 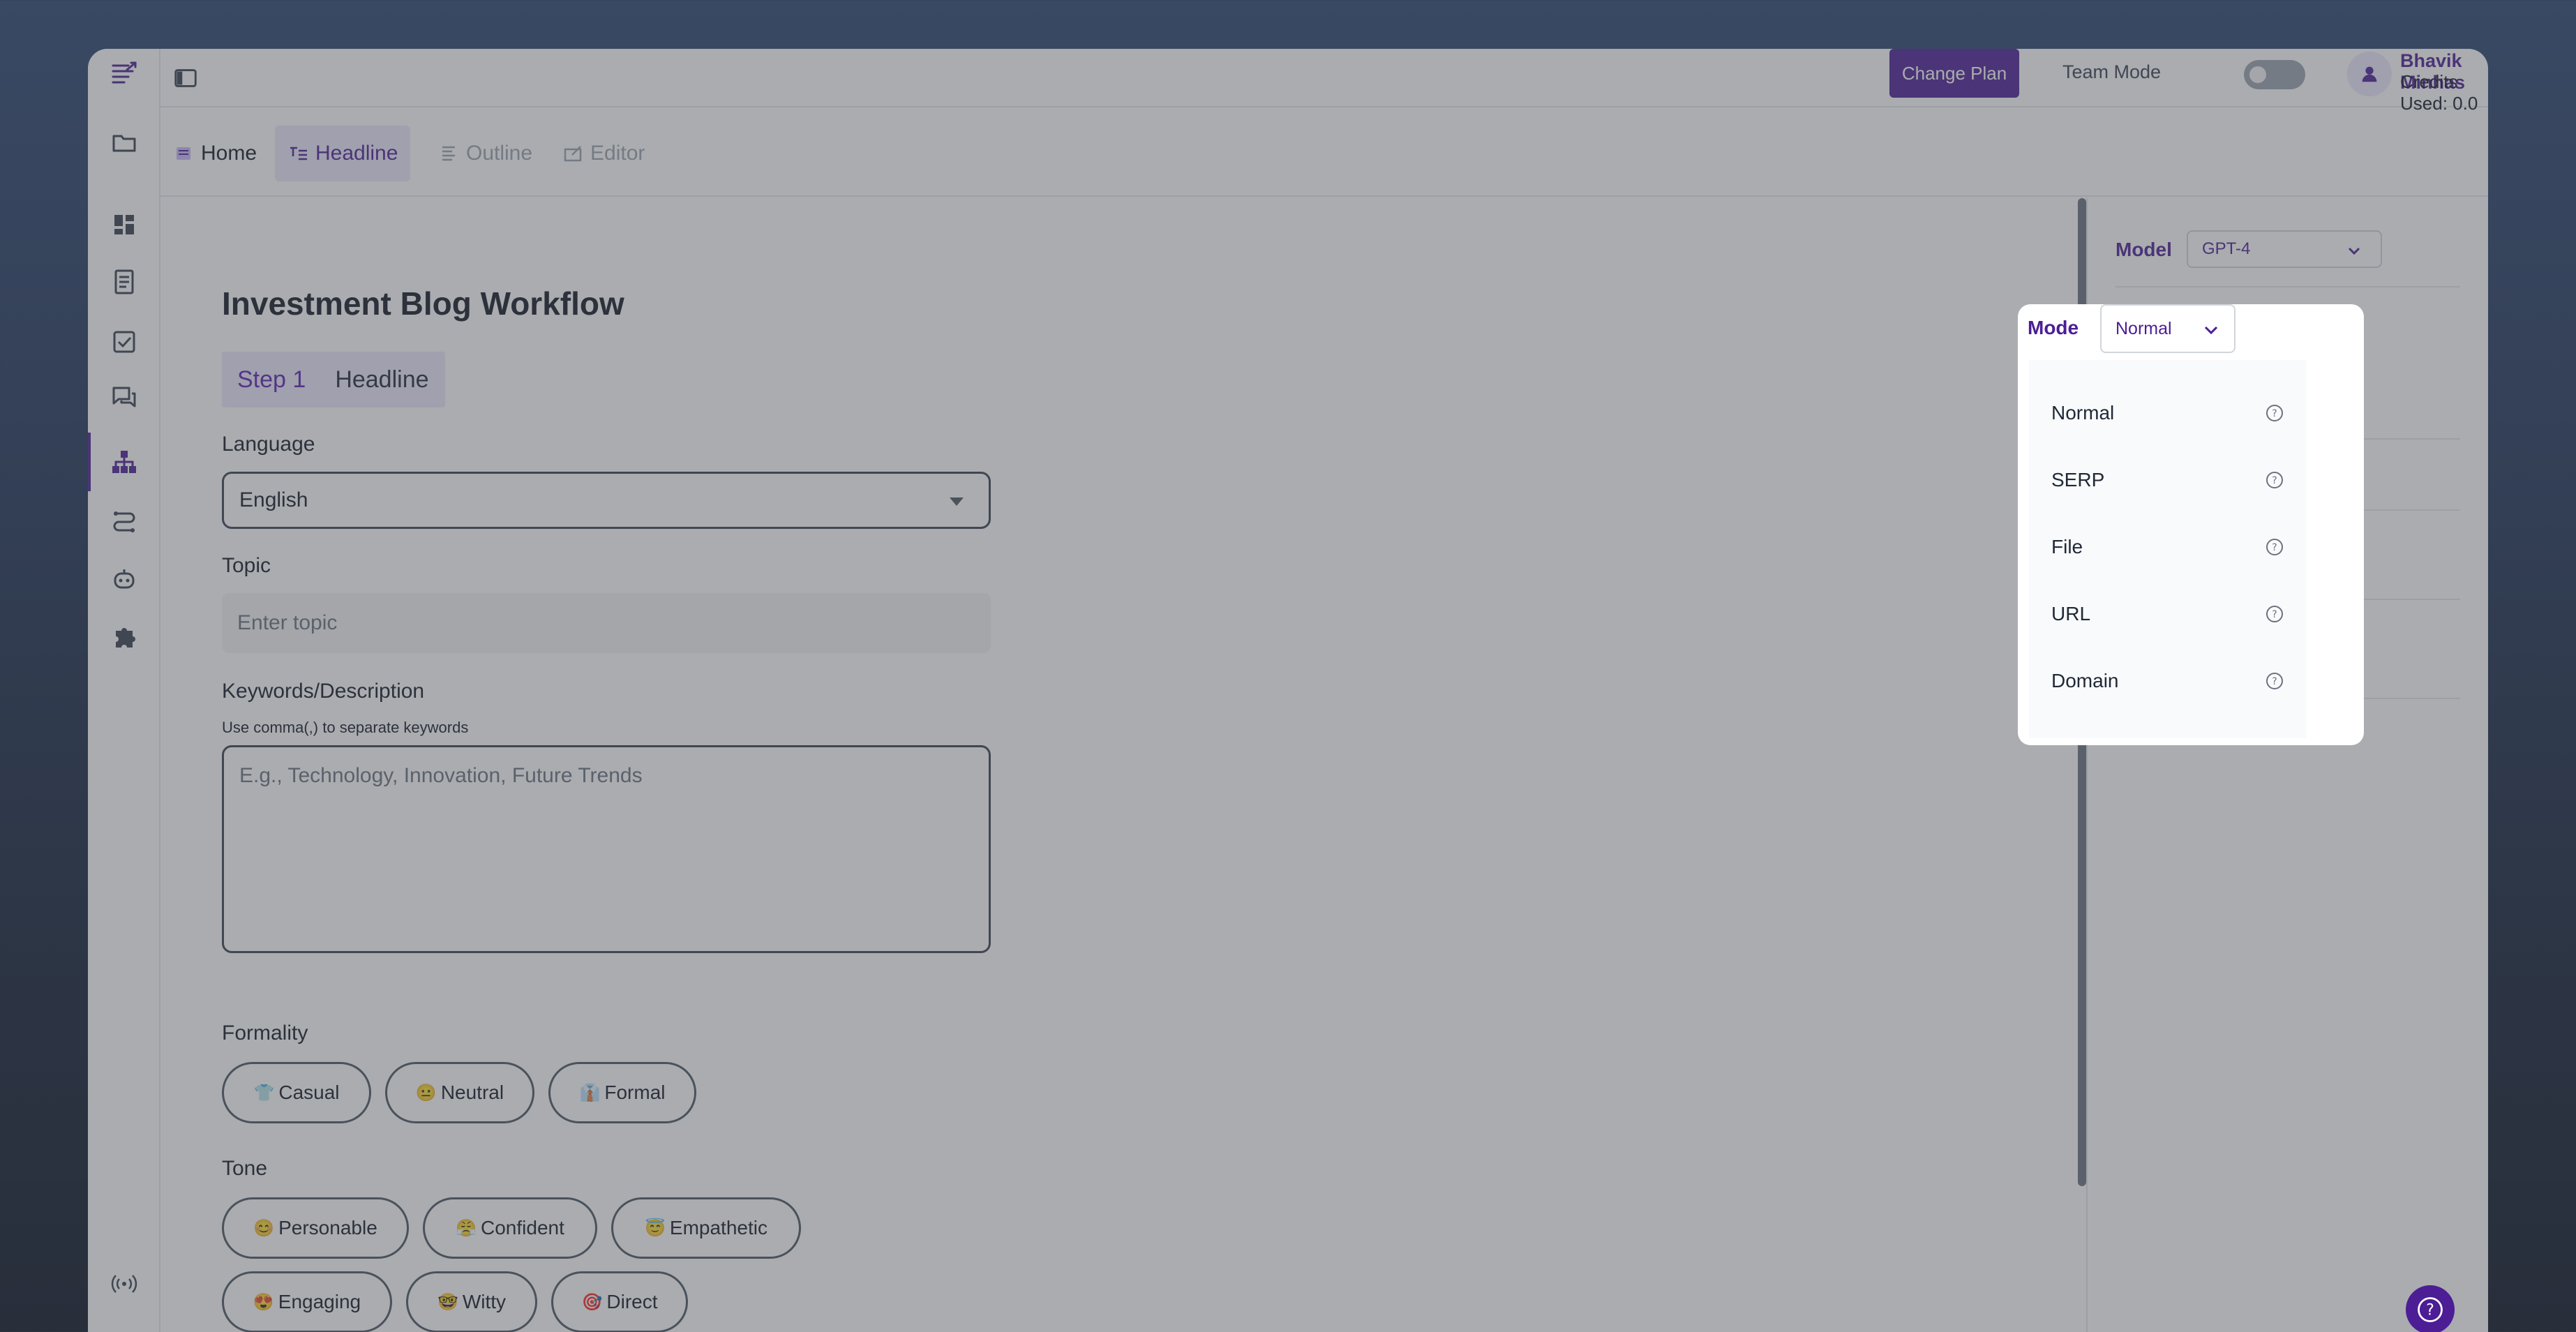 I want to click on mode-select: Normal, so click(x=2168, y=328).